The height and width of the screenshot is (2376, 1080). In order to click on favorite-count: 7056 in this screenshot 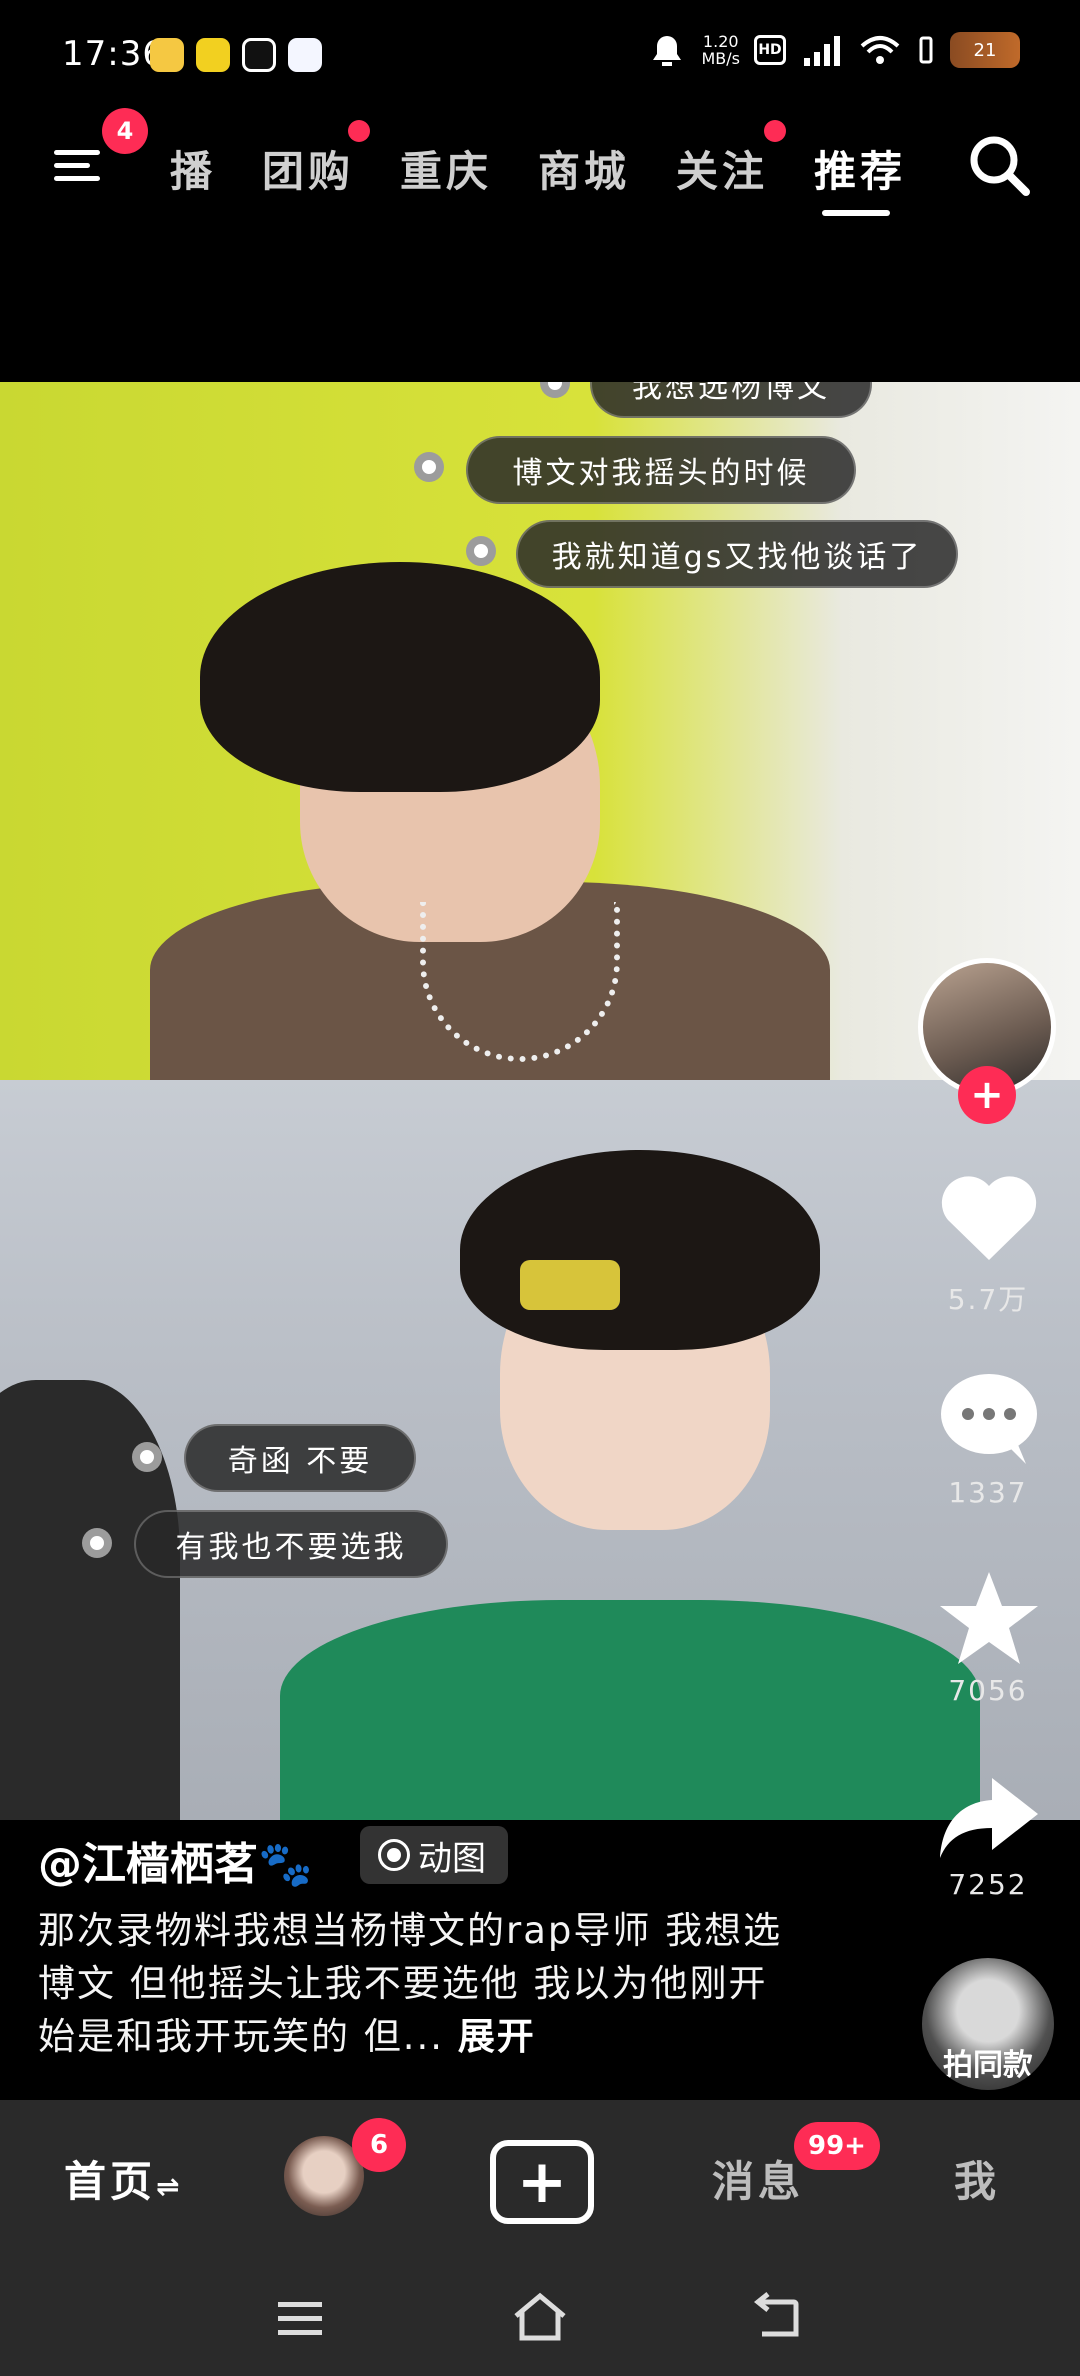, I will do `click(988, 1690)`.